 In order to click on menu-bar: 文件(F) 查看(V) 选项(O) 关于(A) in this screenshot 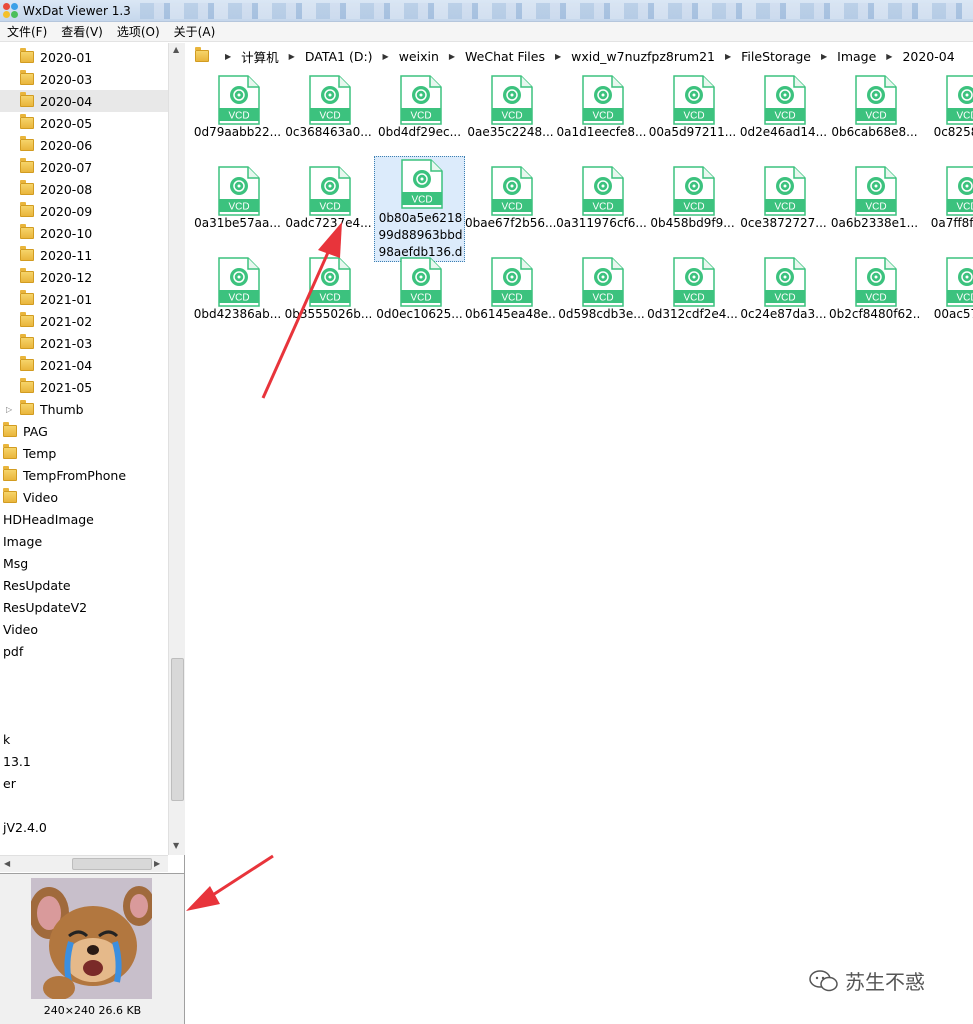, I will do `click(486, 32)`.